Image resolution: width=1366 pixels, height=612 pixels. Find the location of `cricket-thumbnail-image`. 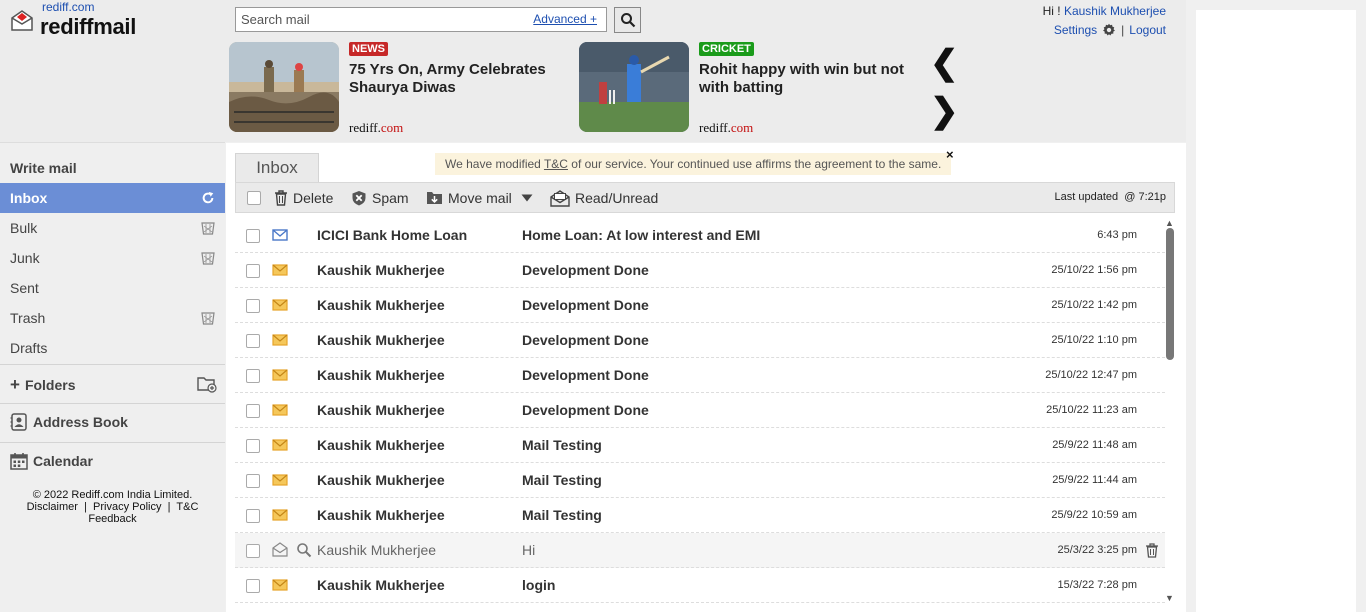

cricket-thumbnail-image is located at coordinates (634, 87).